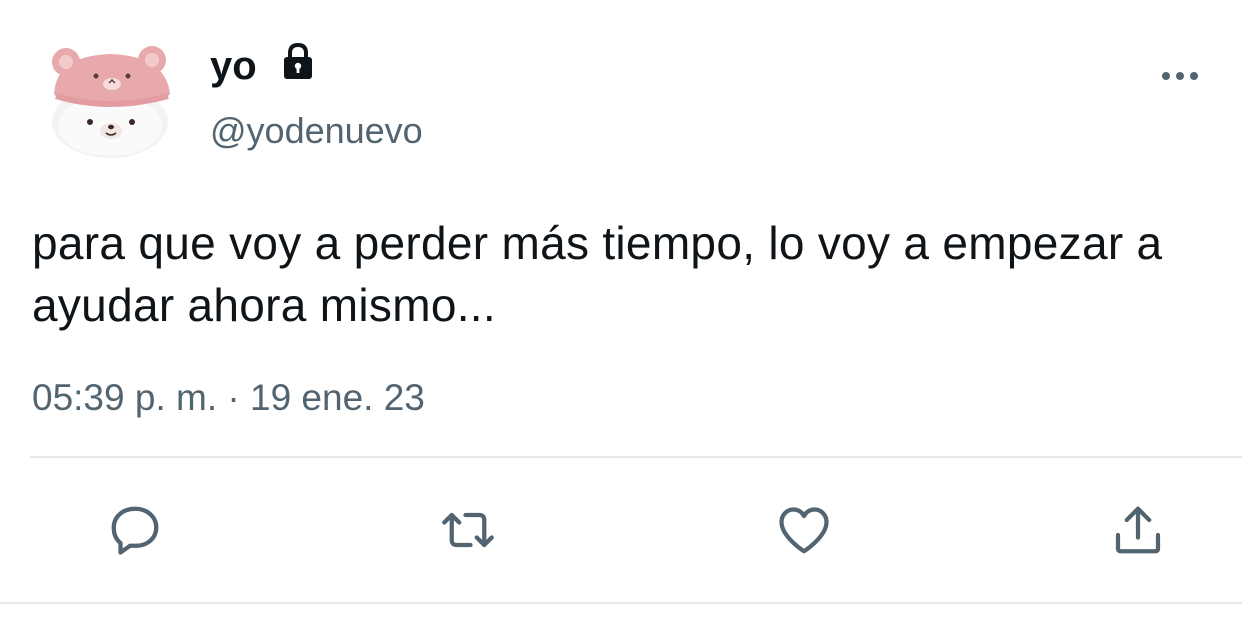 The image size is (1242, 621). What do you see at coordinates (111, 102) in the screenshot?
I see `pink-bear-hat-plush-icon` at bounding box center [111, 102].